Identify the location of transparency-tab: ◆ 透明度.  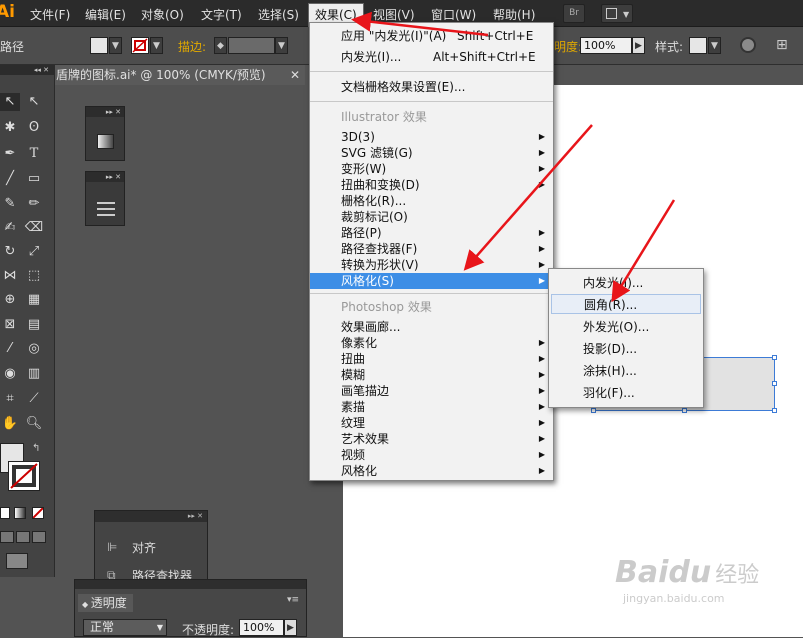
(105, 603).